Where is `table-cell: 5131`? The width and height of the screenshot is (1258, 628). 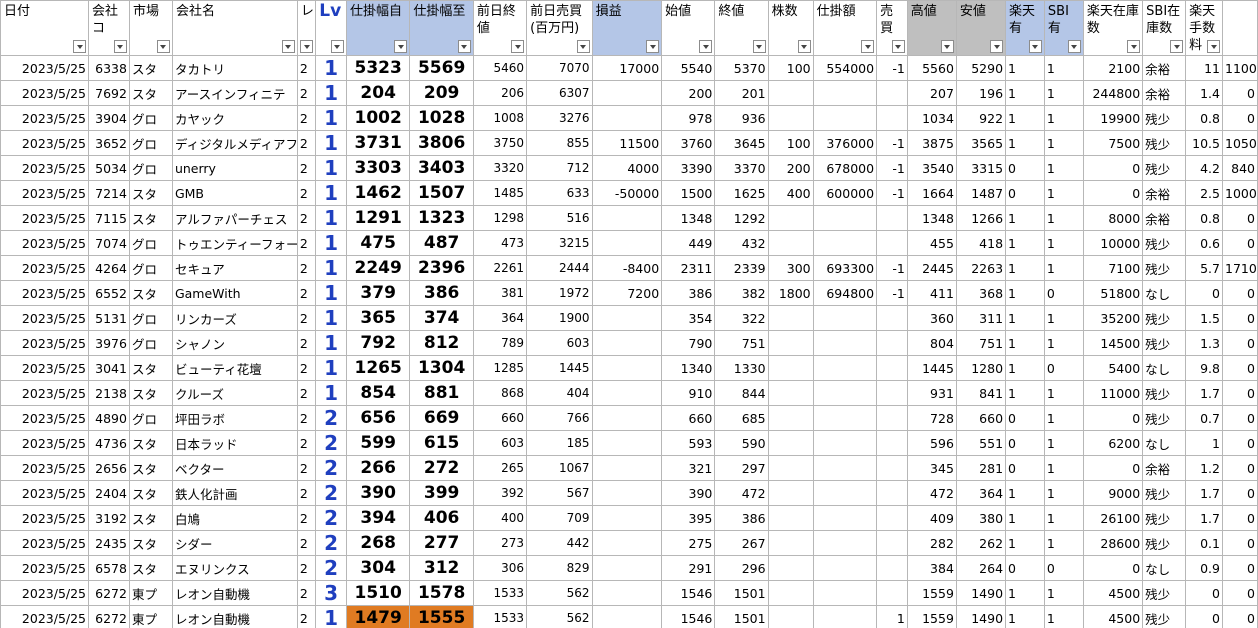
table-cell: 5131 is located at coordinates (109, 318).